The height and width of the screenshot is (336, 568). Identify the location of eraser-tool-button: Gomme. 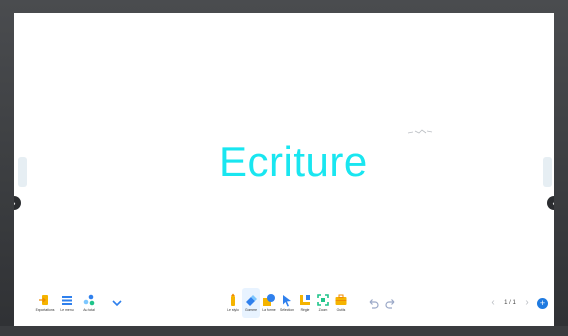
(251, 303).